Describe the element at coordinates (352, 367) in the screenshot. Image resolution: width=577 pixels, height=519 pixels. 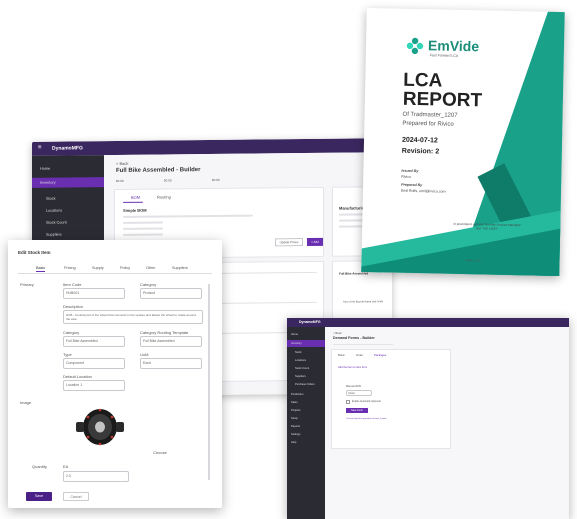
I see `add-item-link: Add the item to Item form` at that location.